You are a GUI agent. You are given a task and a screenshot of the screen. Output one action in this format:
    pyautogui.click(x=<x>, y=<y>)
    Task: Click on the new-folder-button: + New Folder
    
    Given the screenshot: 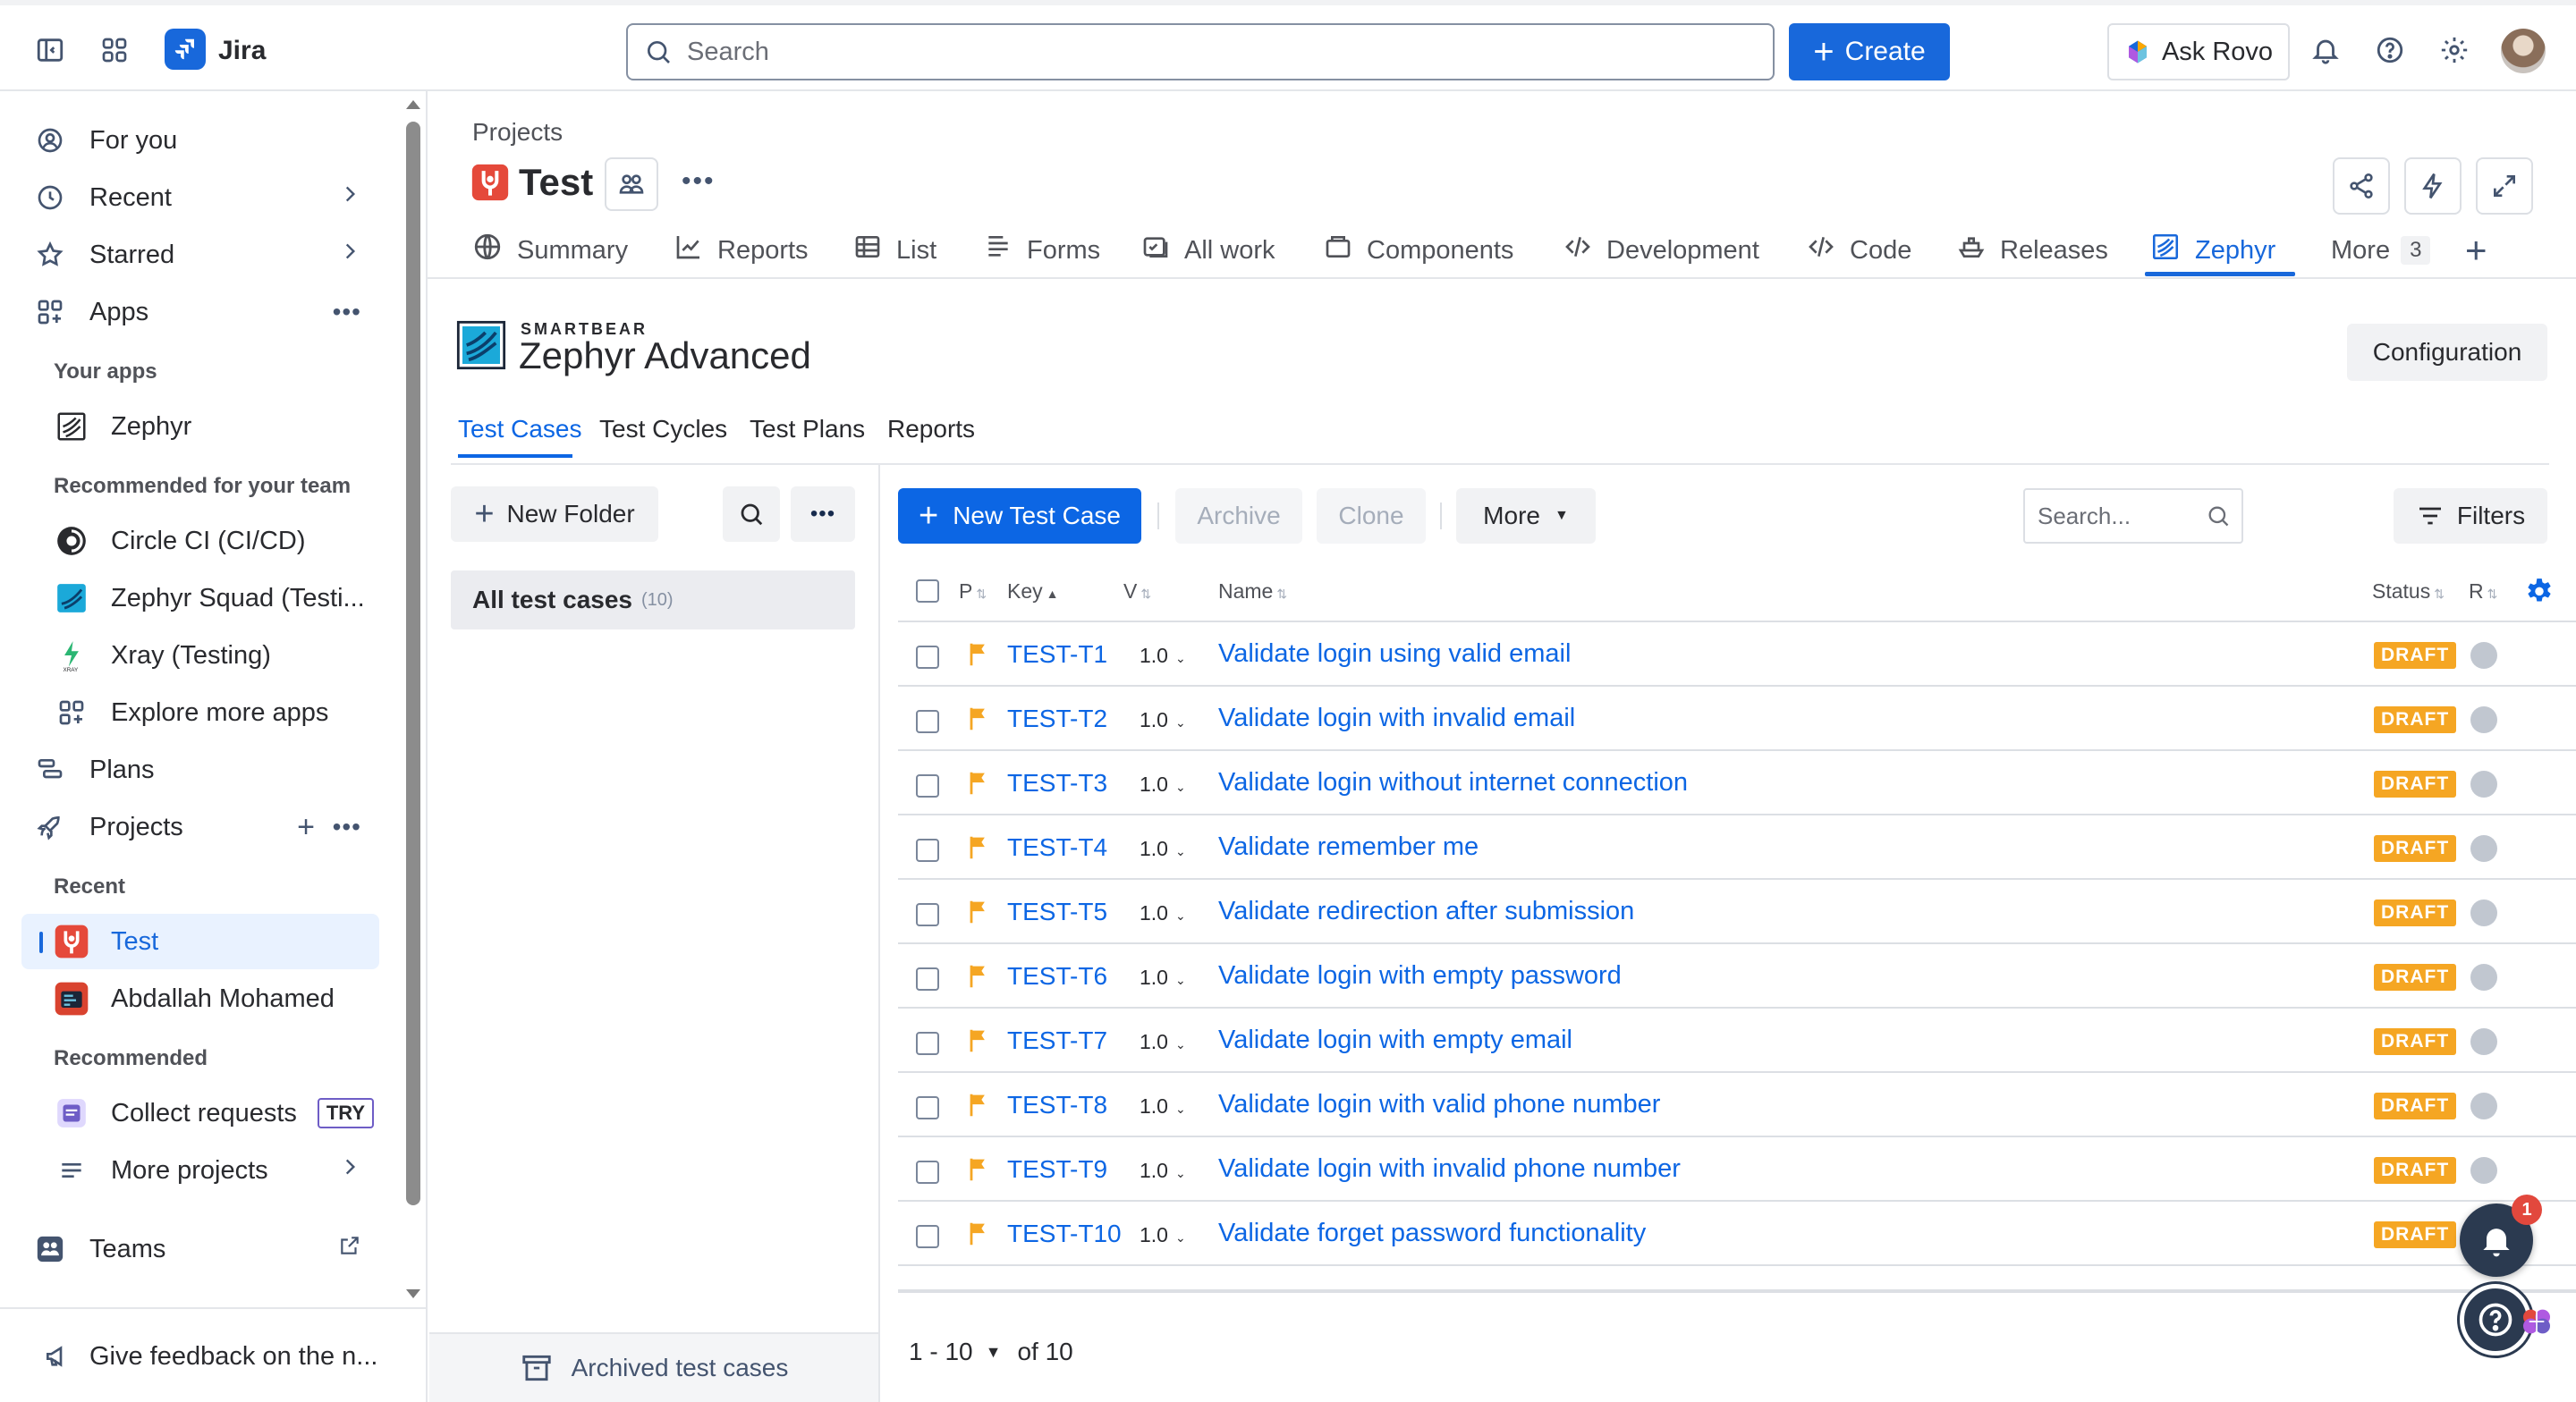 What is the action you would take?
    pyautogui.click(x=554, y=514)
    